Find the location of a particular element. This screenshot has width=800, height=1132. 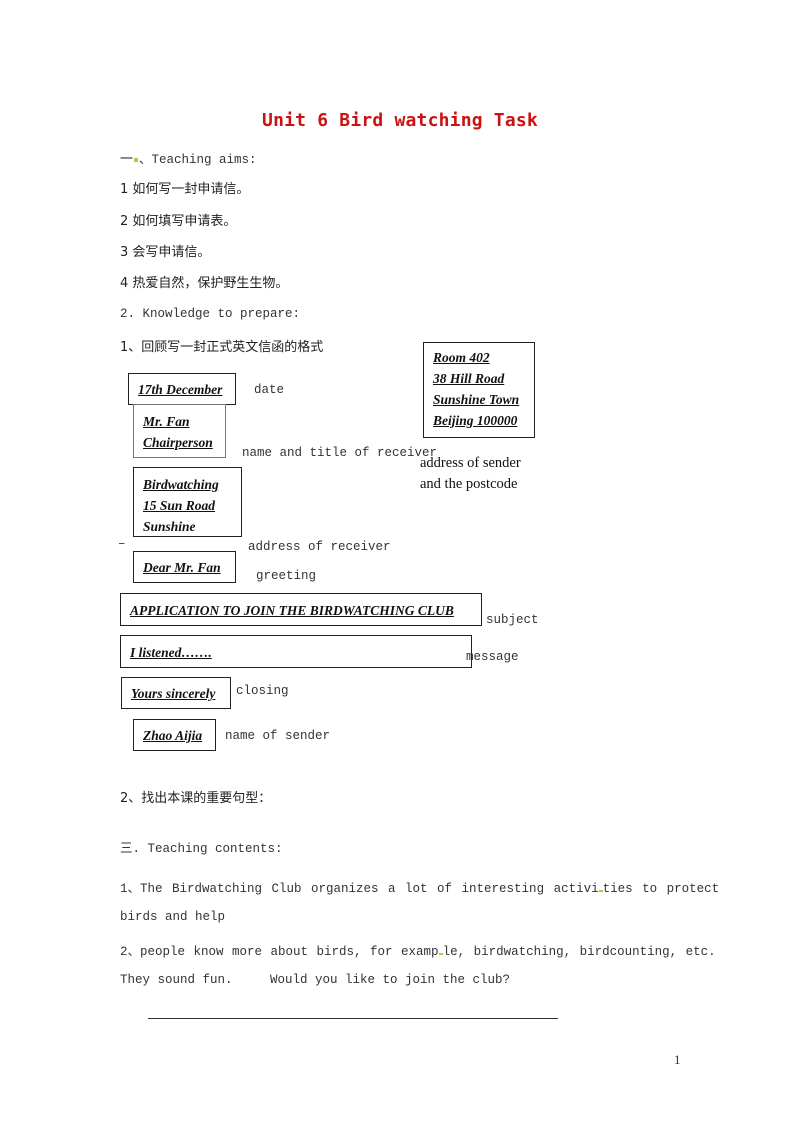

receiver-address-box: Birdwatching 15 Sun Road Sunshine is located at coordinates (187, 502).